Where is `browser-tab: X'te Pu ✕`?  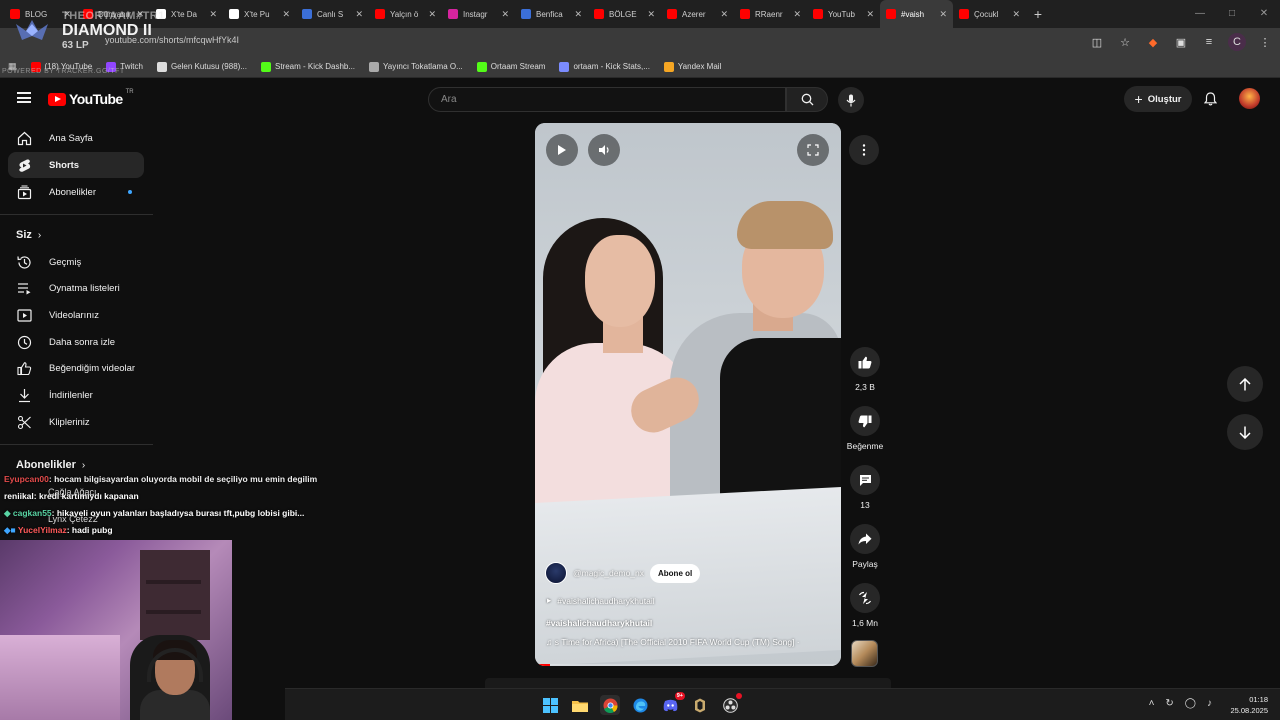 browser-tab: X'te Pu ✕ is located at coordinates (259, 14).